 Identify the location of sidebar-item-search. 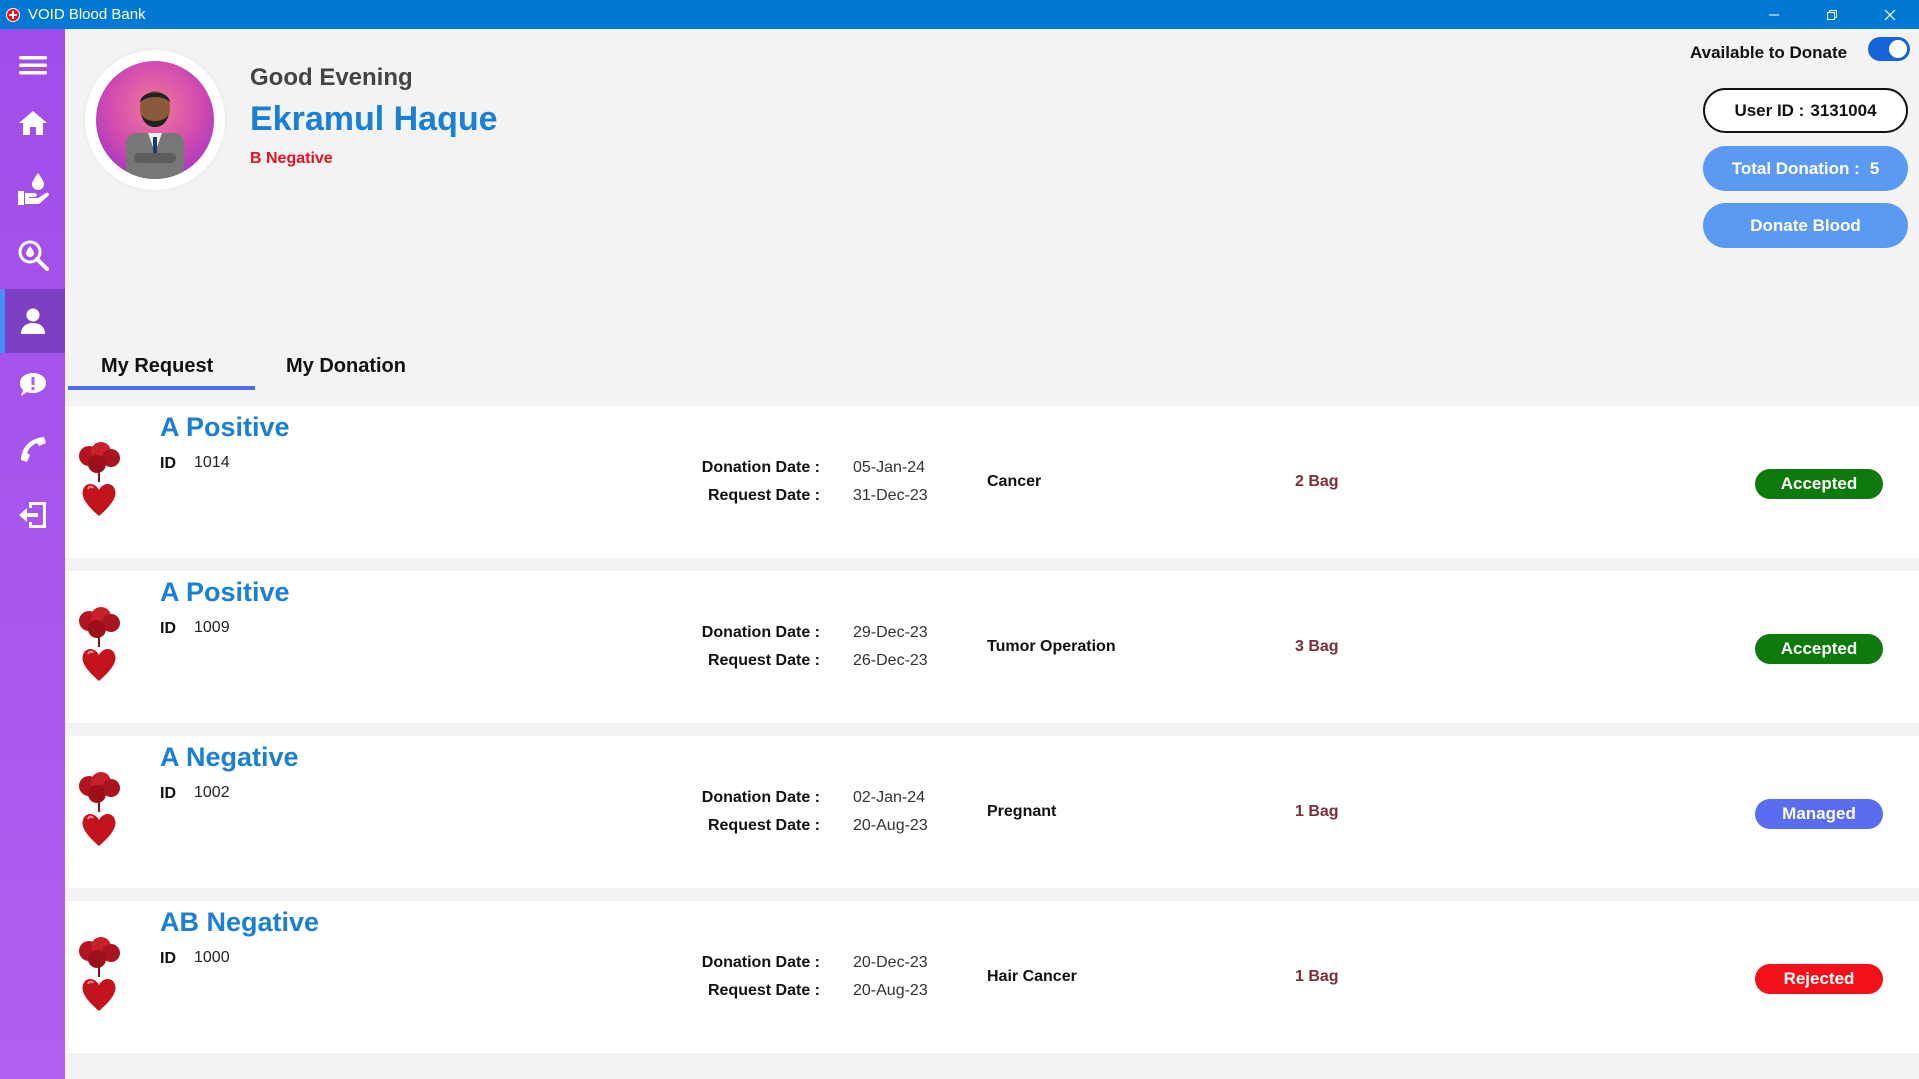
(32, 255).